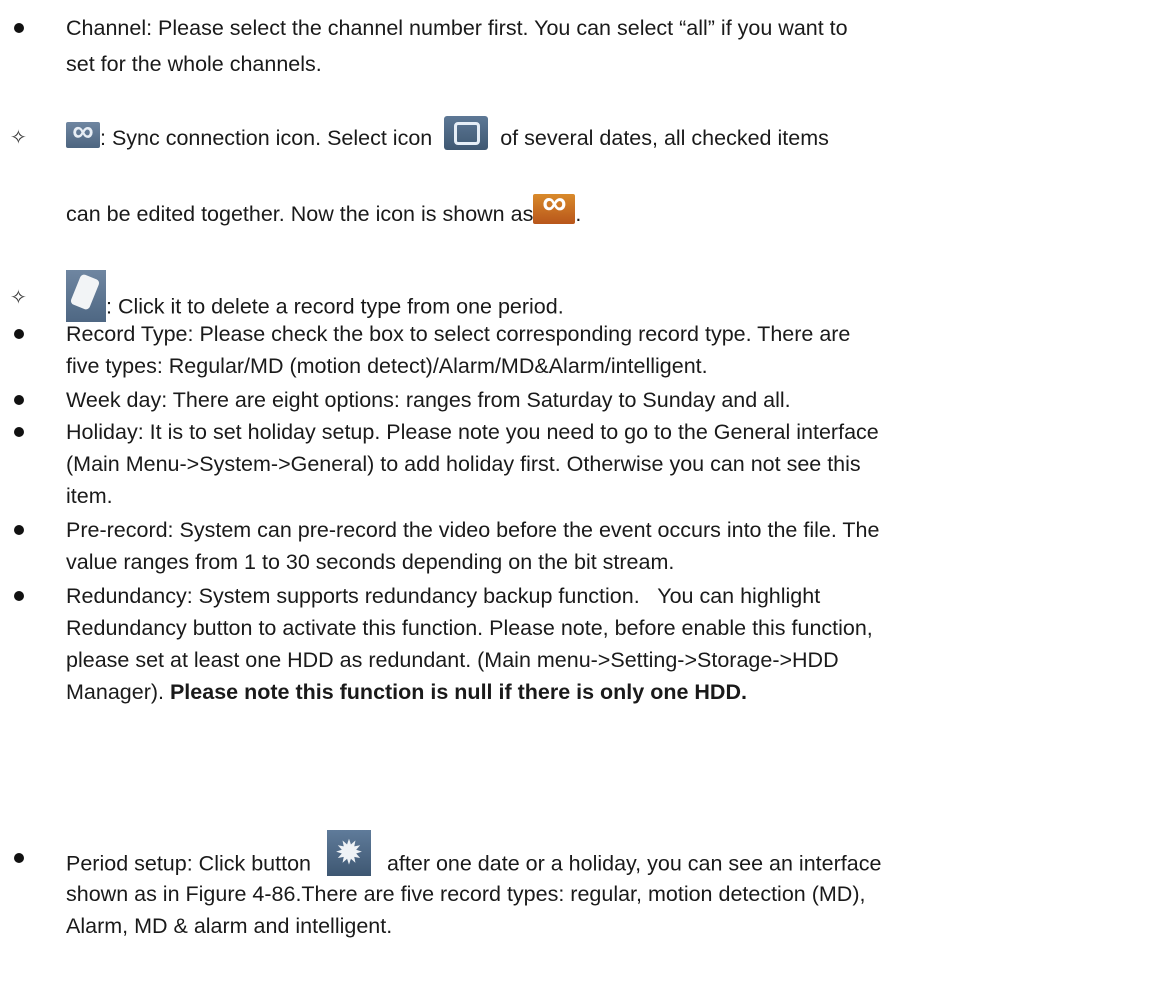 Image resolution: width=1168 pixels, height=998 pixels. I want to click on redundancy-line-4: Manager)., so click(118, 692).